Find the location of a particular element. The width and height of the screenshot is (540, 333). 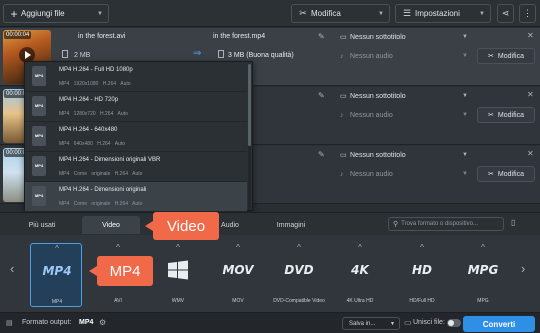

folder-icon: ▭ is located at coordinates (408, 322).